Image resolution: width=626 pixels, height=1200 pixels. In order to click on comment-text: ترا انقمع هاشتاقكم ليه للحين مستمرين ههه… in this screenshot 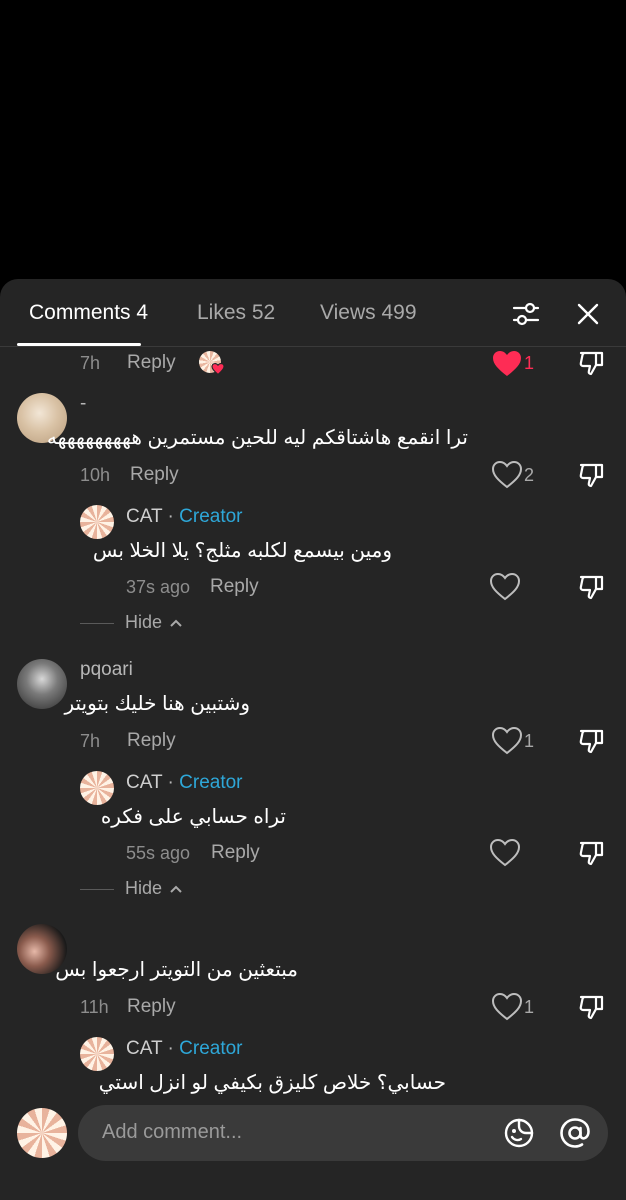, I will do `click(257, 438)`.